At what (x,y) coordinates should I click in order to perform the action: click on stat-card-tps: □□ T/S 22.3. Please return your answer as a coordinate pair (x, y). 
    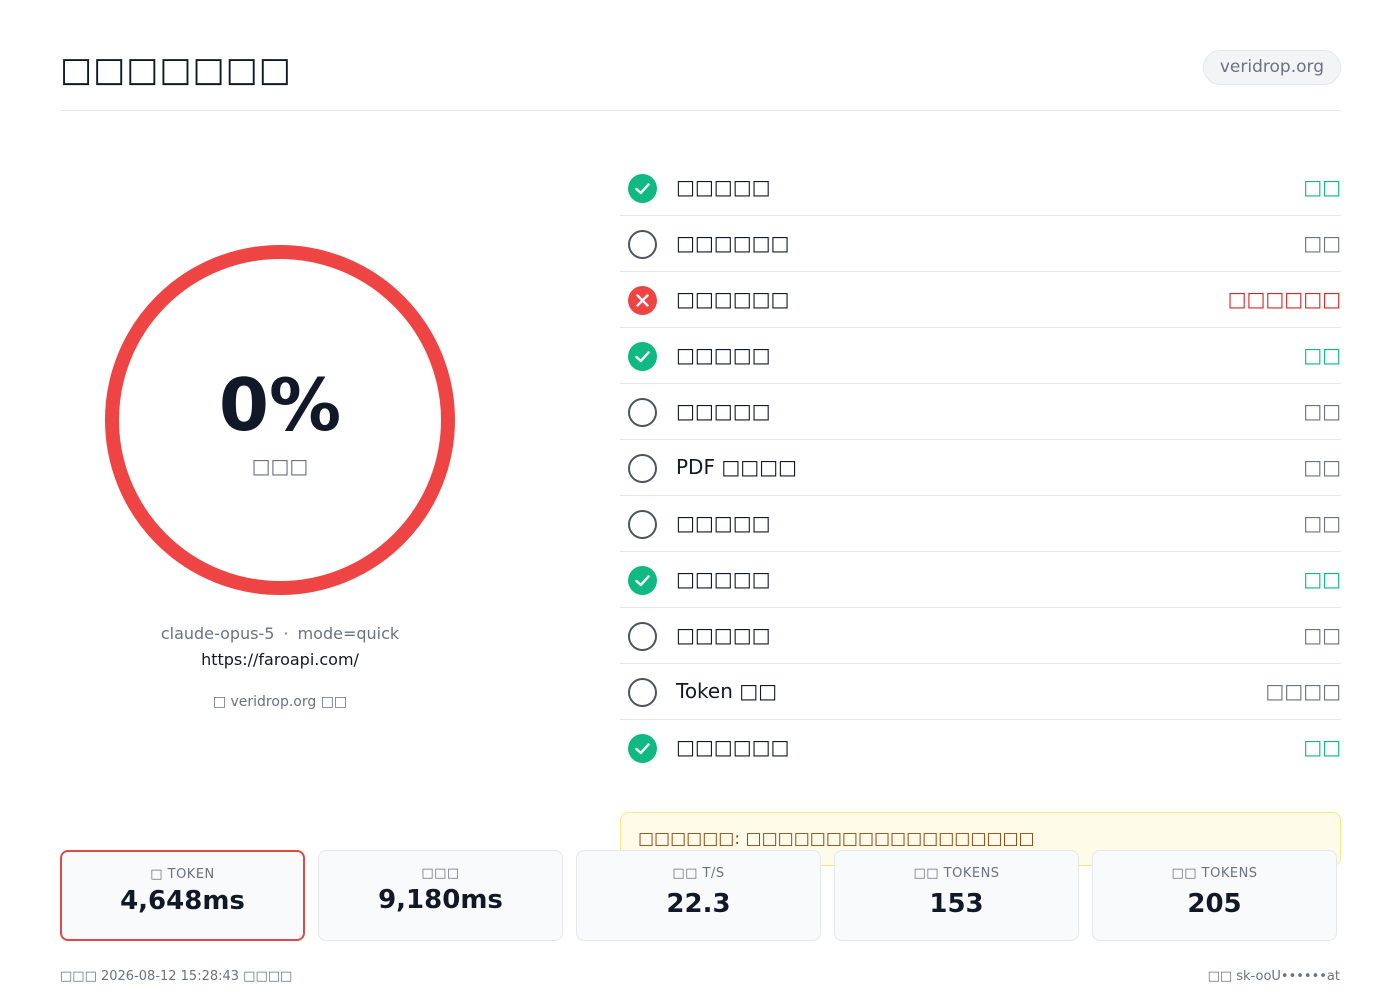
    Looking at the image, I should click on (698, 895).